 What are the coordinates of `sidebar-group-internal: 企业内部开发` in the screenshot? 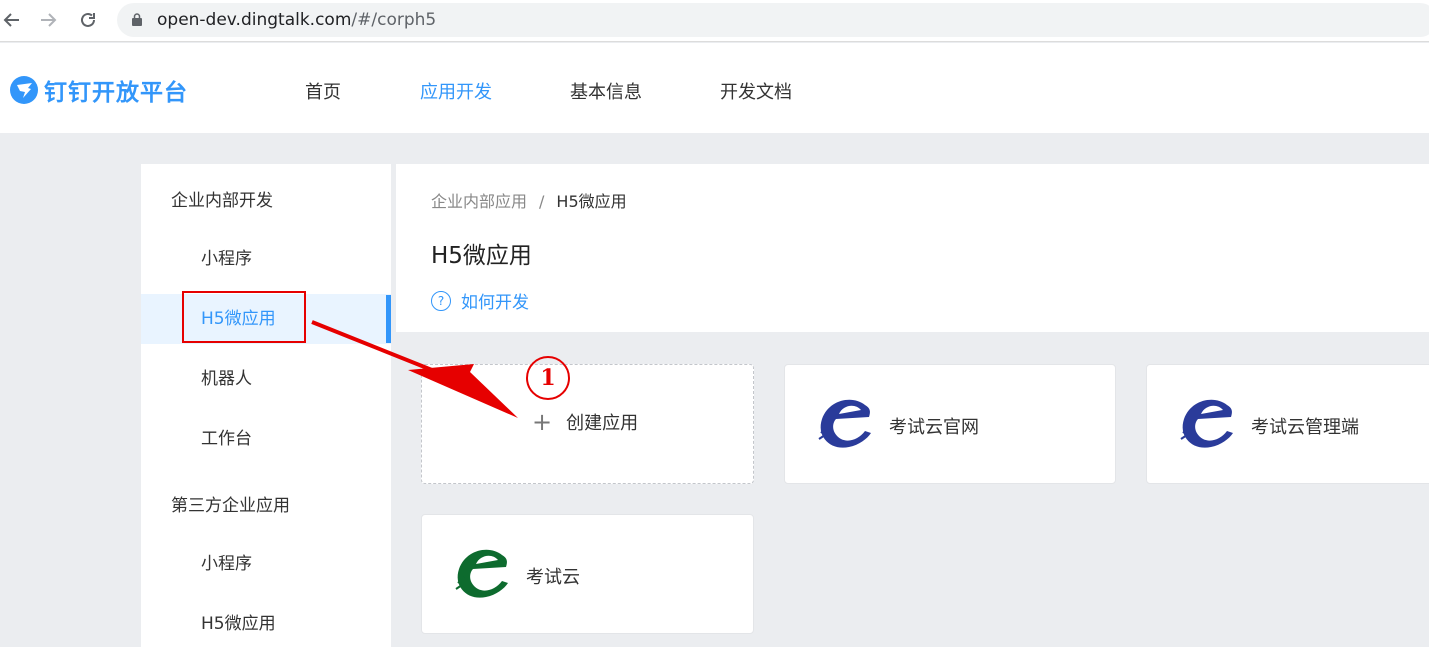 It's located at (222, 201).